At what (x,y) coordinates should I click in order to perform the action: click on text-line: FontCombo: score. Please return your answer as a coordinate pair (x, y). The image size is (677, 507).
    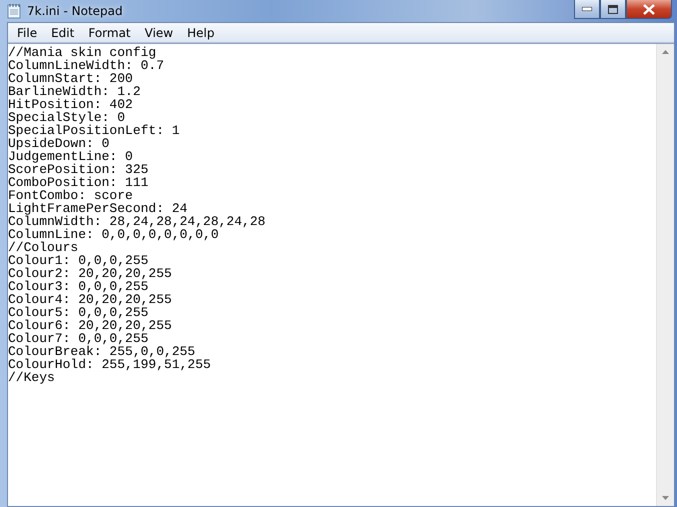
    Looking at the image, I should click on (70, 195).